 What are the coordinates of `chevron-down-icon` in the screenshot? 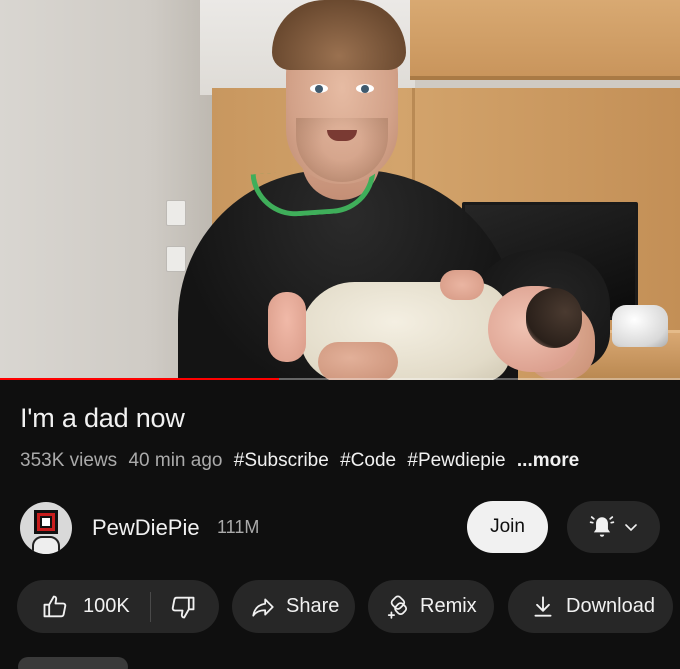 It's located at (630, 528).